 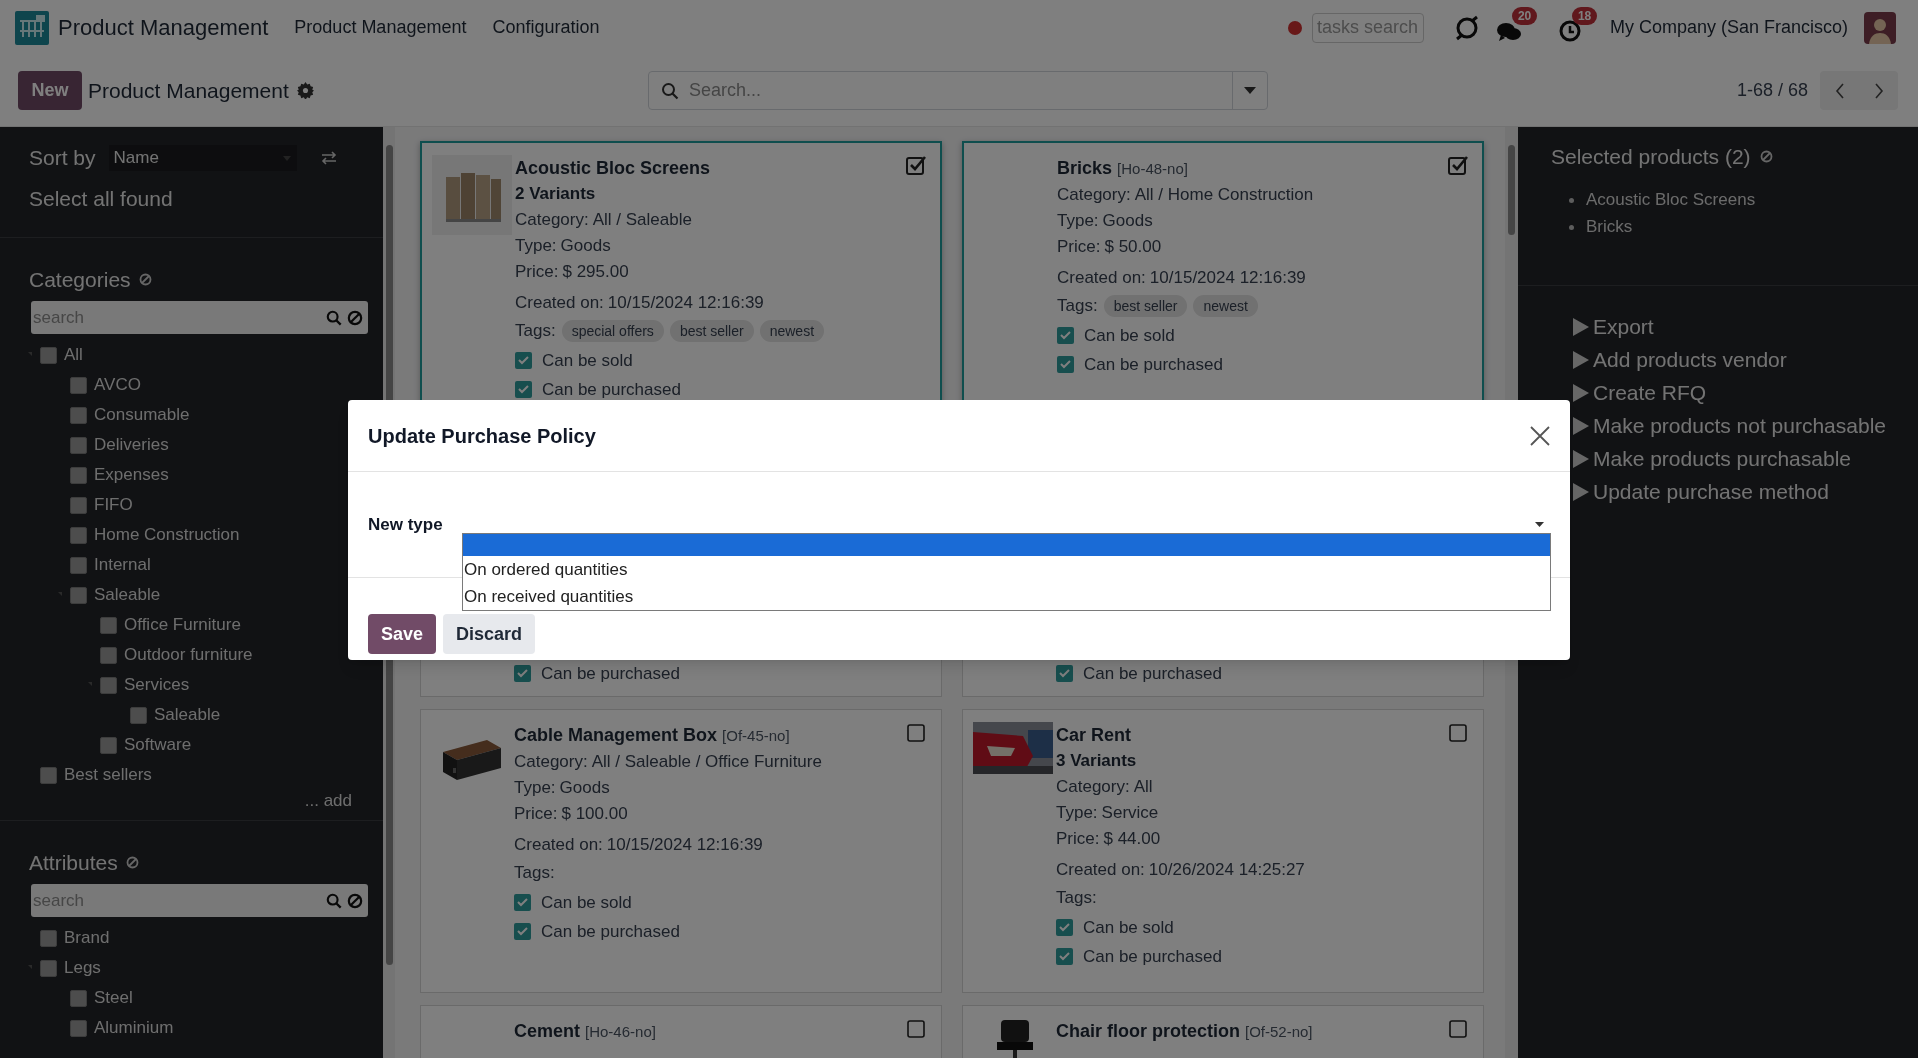 What do you see at coordinates (556, 194) in the screenshot?
I see `variant-count: 2 Variants` at bounding box center [556, 194].